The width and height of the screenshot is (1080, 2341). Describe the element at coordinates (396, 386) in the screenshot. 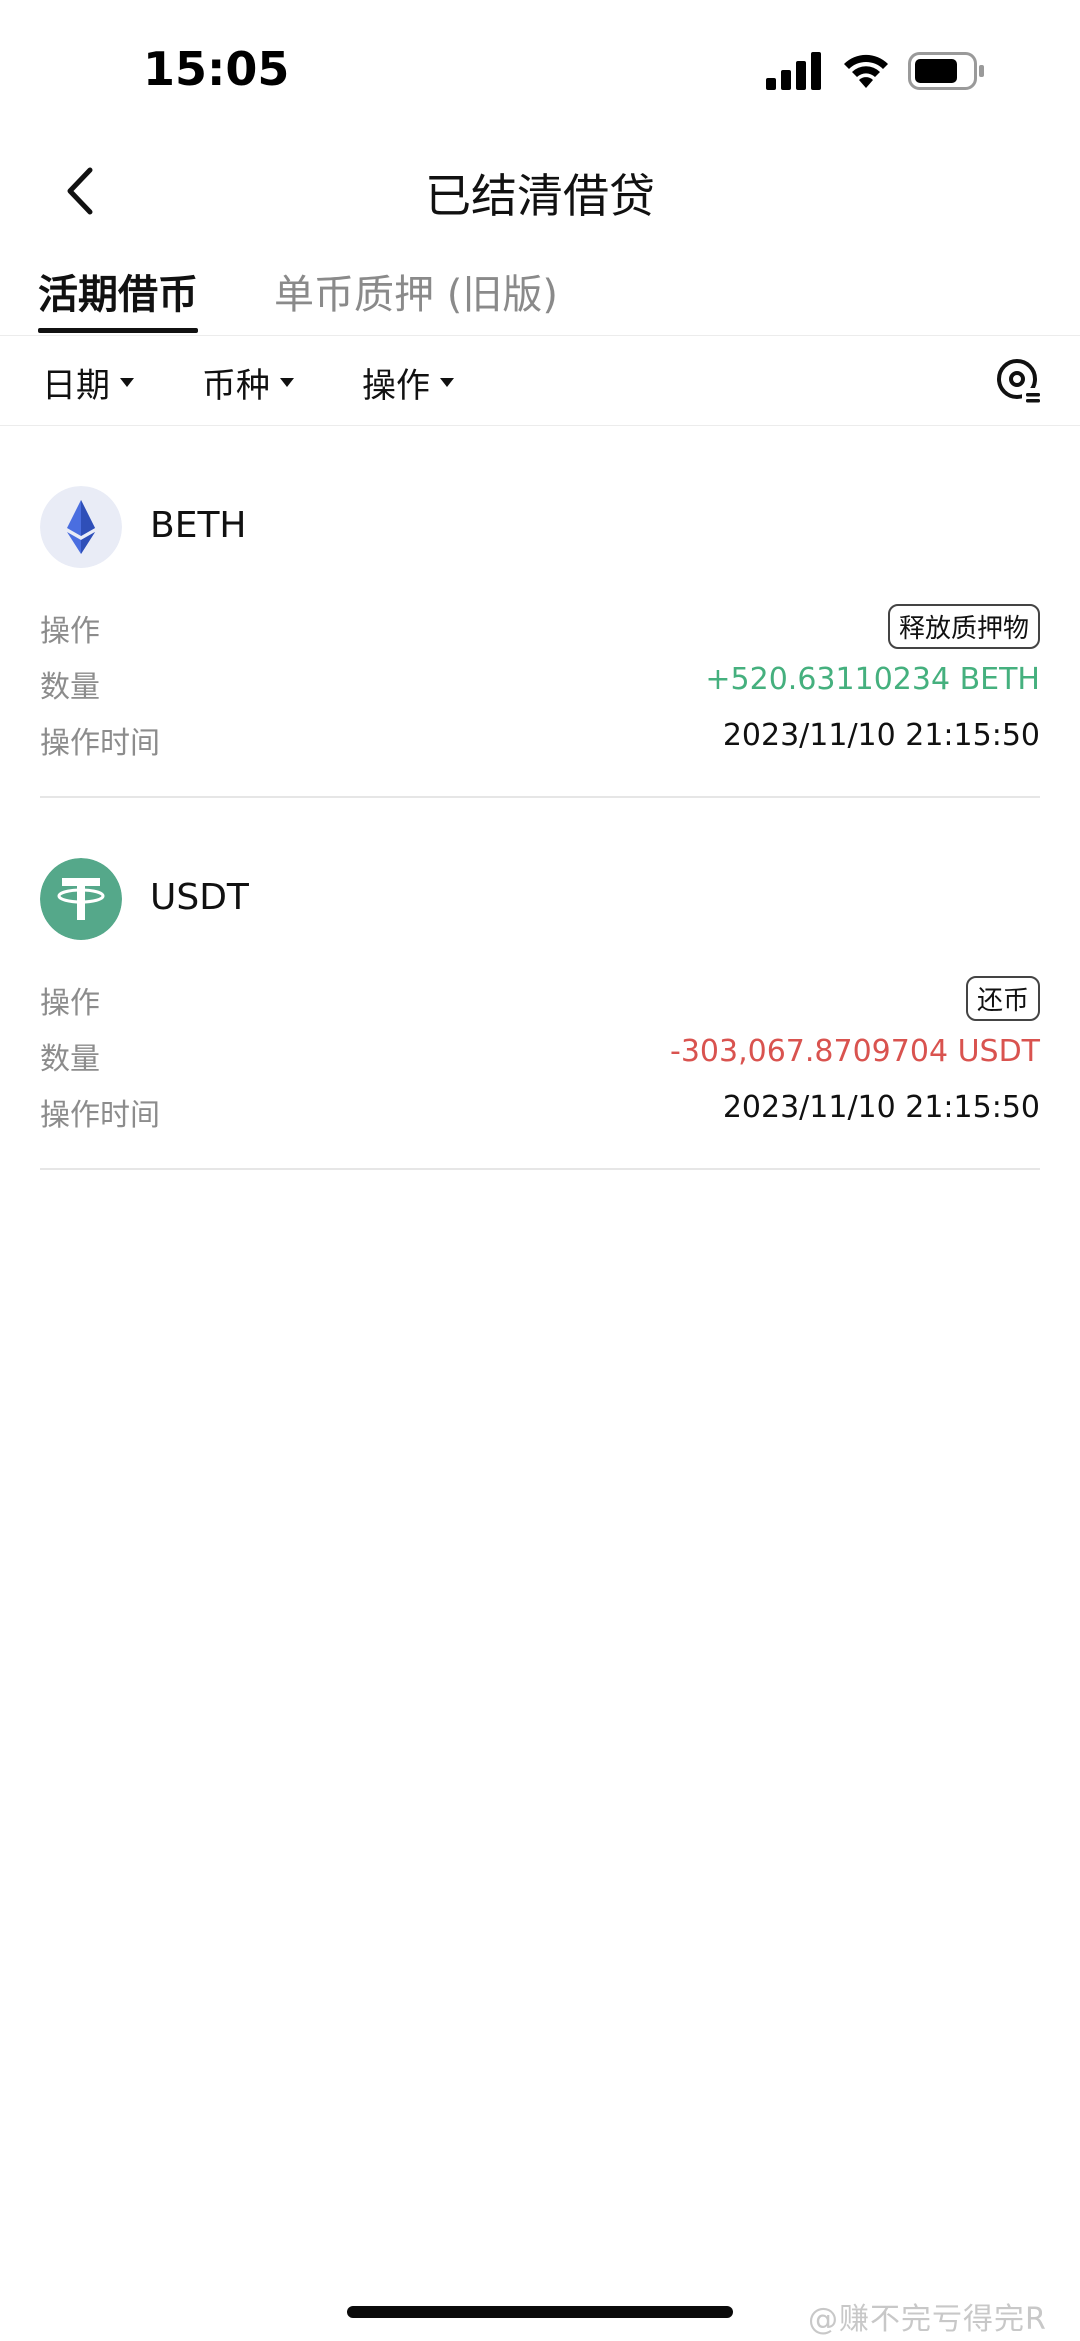

I see `filter-operation-label: 操作` at that location.